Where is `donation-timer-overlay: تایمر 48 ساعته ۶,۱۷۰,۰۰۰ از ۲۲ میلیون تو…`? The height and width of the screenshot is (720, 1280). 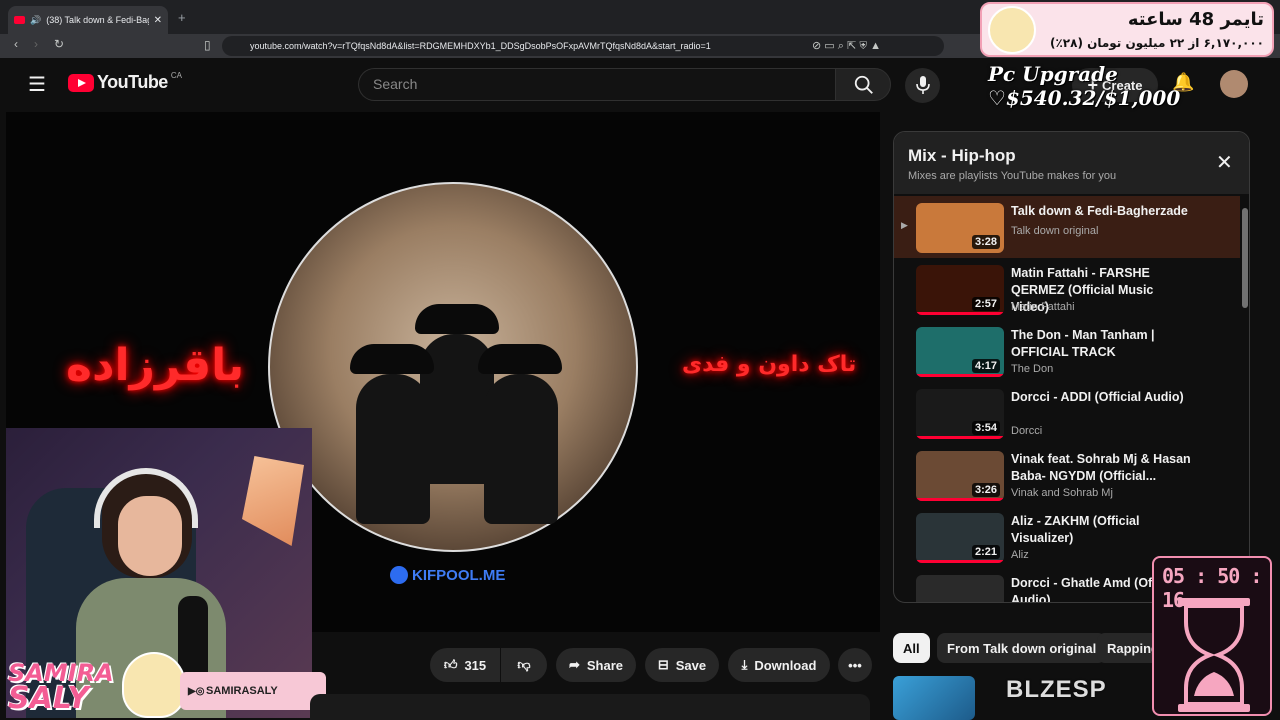 donation-timer-overlay: تایمر 48 ساعته ۶,۱۷۰,۰۰۰ از ۲۲ میلیون تو… is located at coordinates (1127, 29).